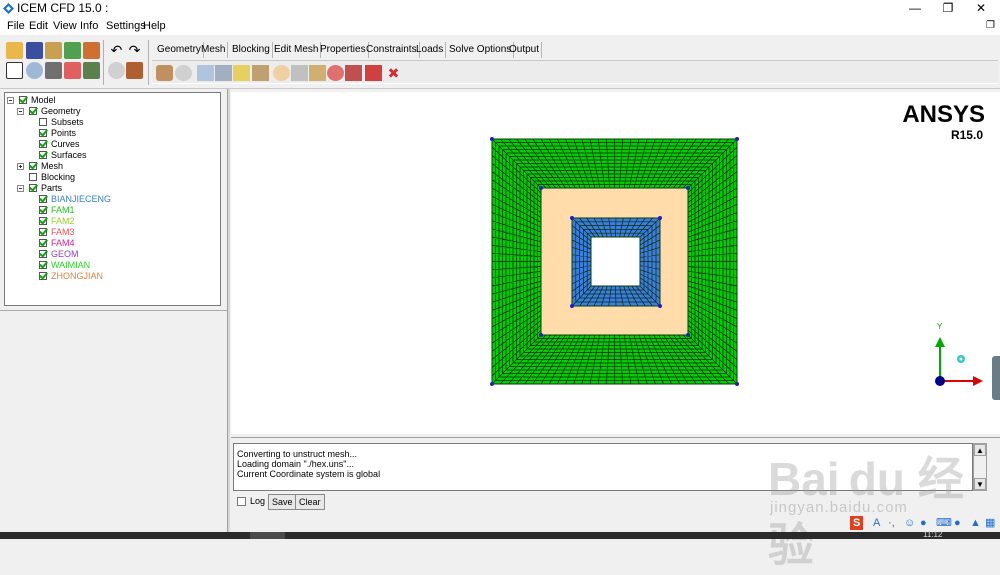 This screenshot has height=575, width=1000. Describe the element at coordinates (251, 50) in the screenshot. I see `tab-blocking: Blocking` at that location.